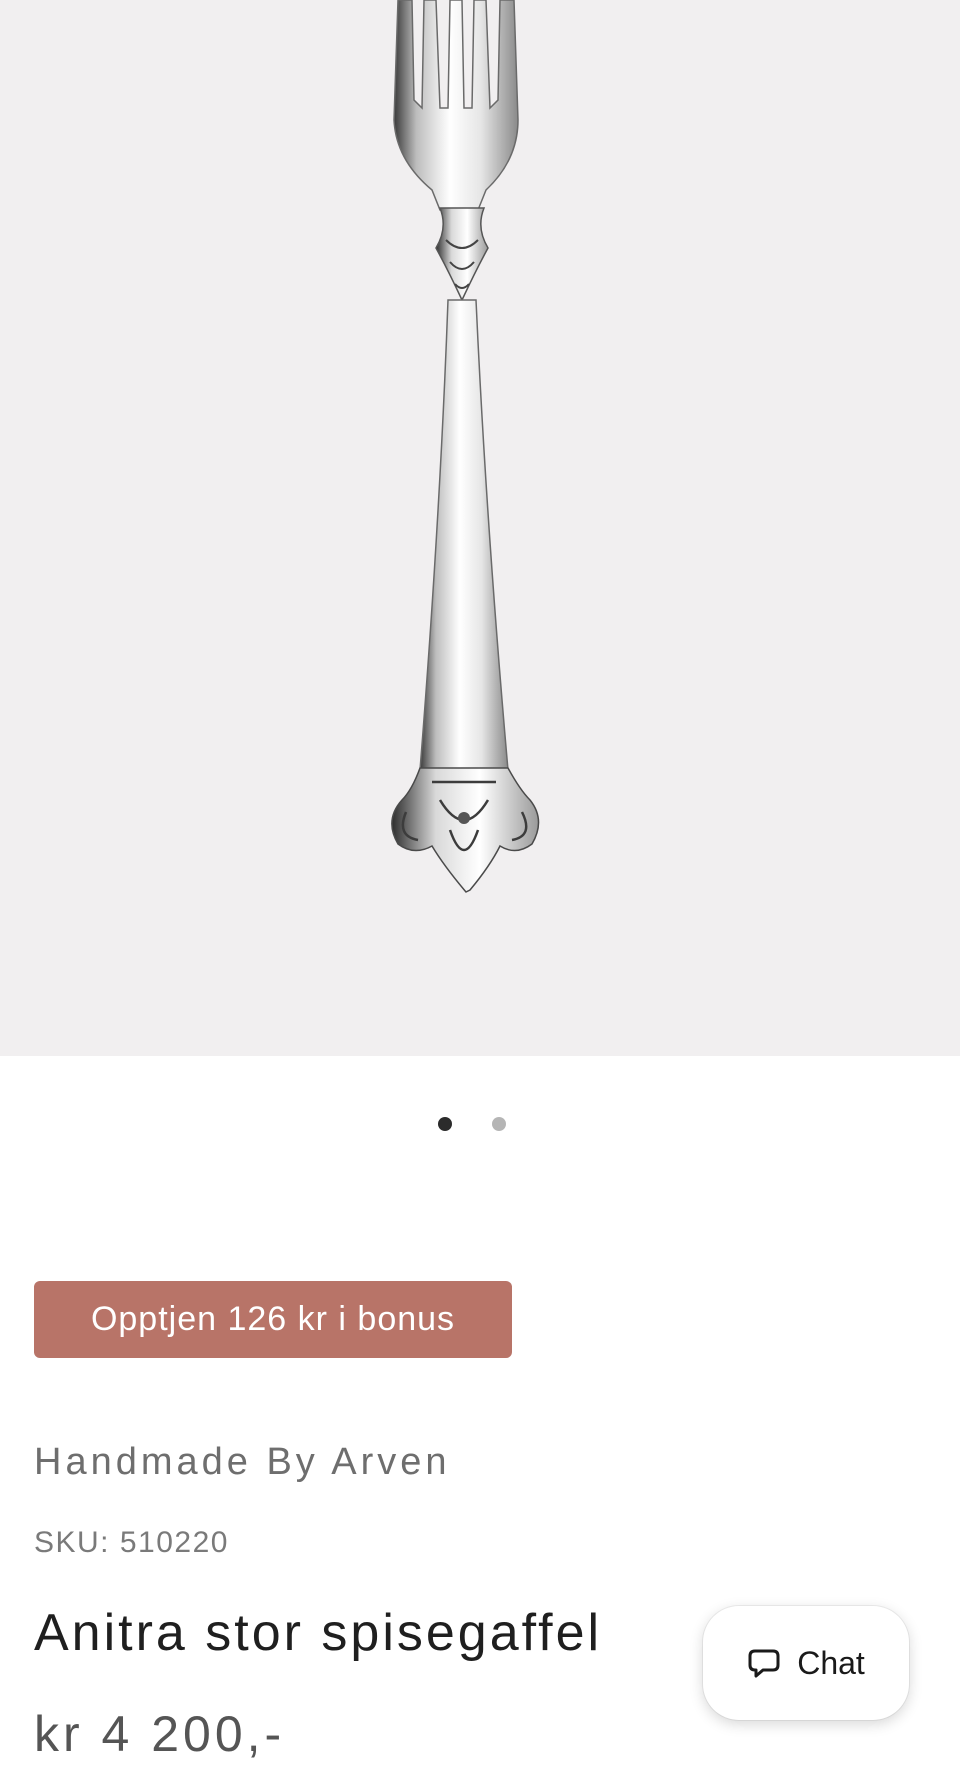 The height and width of the screenshot is (1791, 960). Describe the element at coordinates (131, 1542) in the screenshot. I see `product-sku: SKU: 510220` at that location.